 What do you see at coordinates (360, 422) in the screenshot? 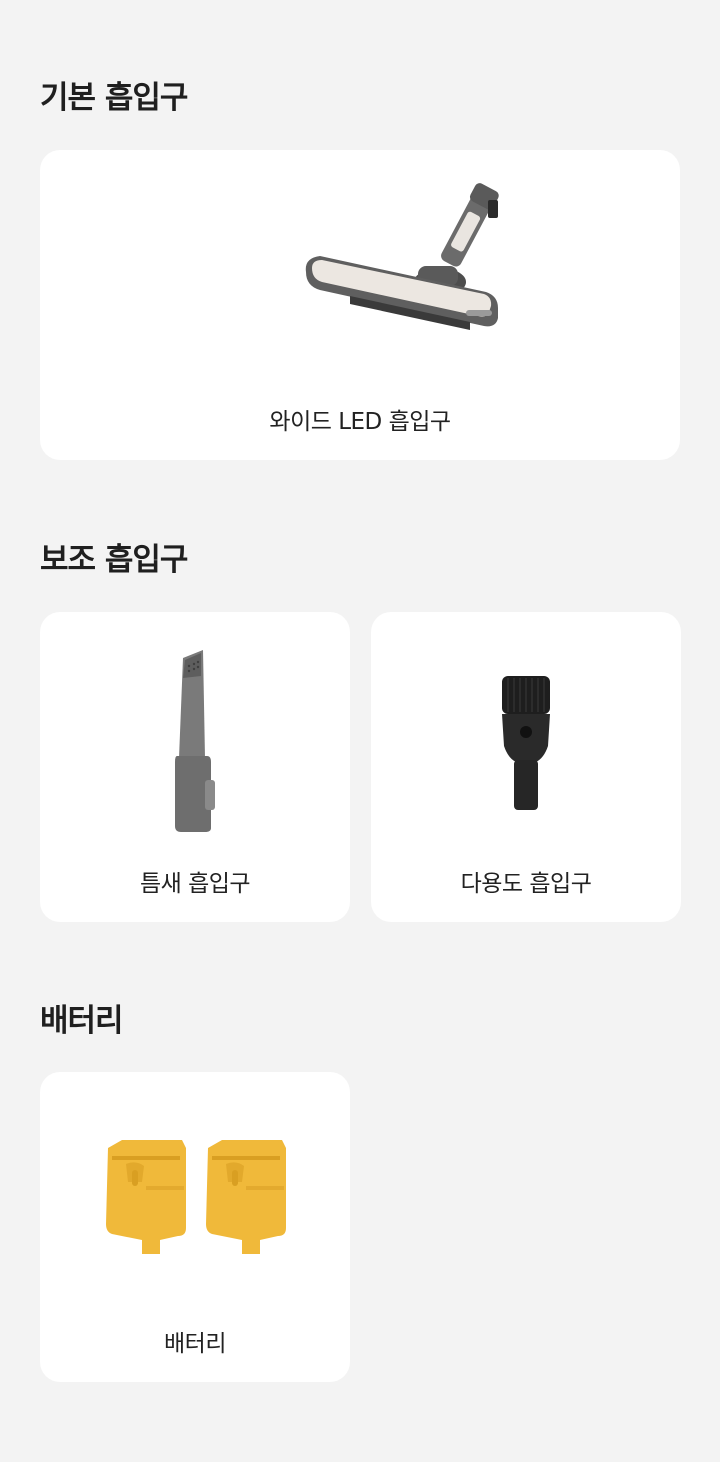
I see `product-label: 와이드 LED 흡입구` at bounding box center [360, 422].